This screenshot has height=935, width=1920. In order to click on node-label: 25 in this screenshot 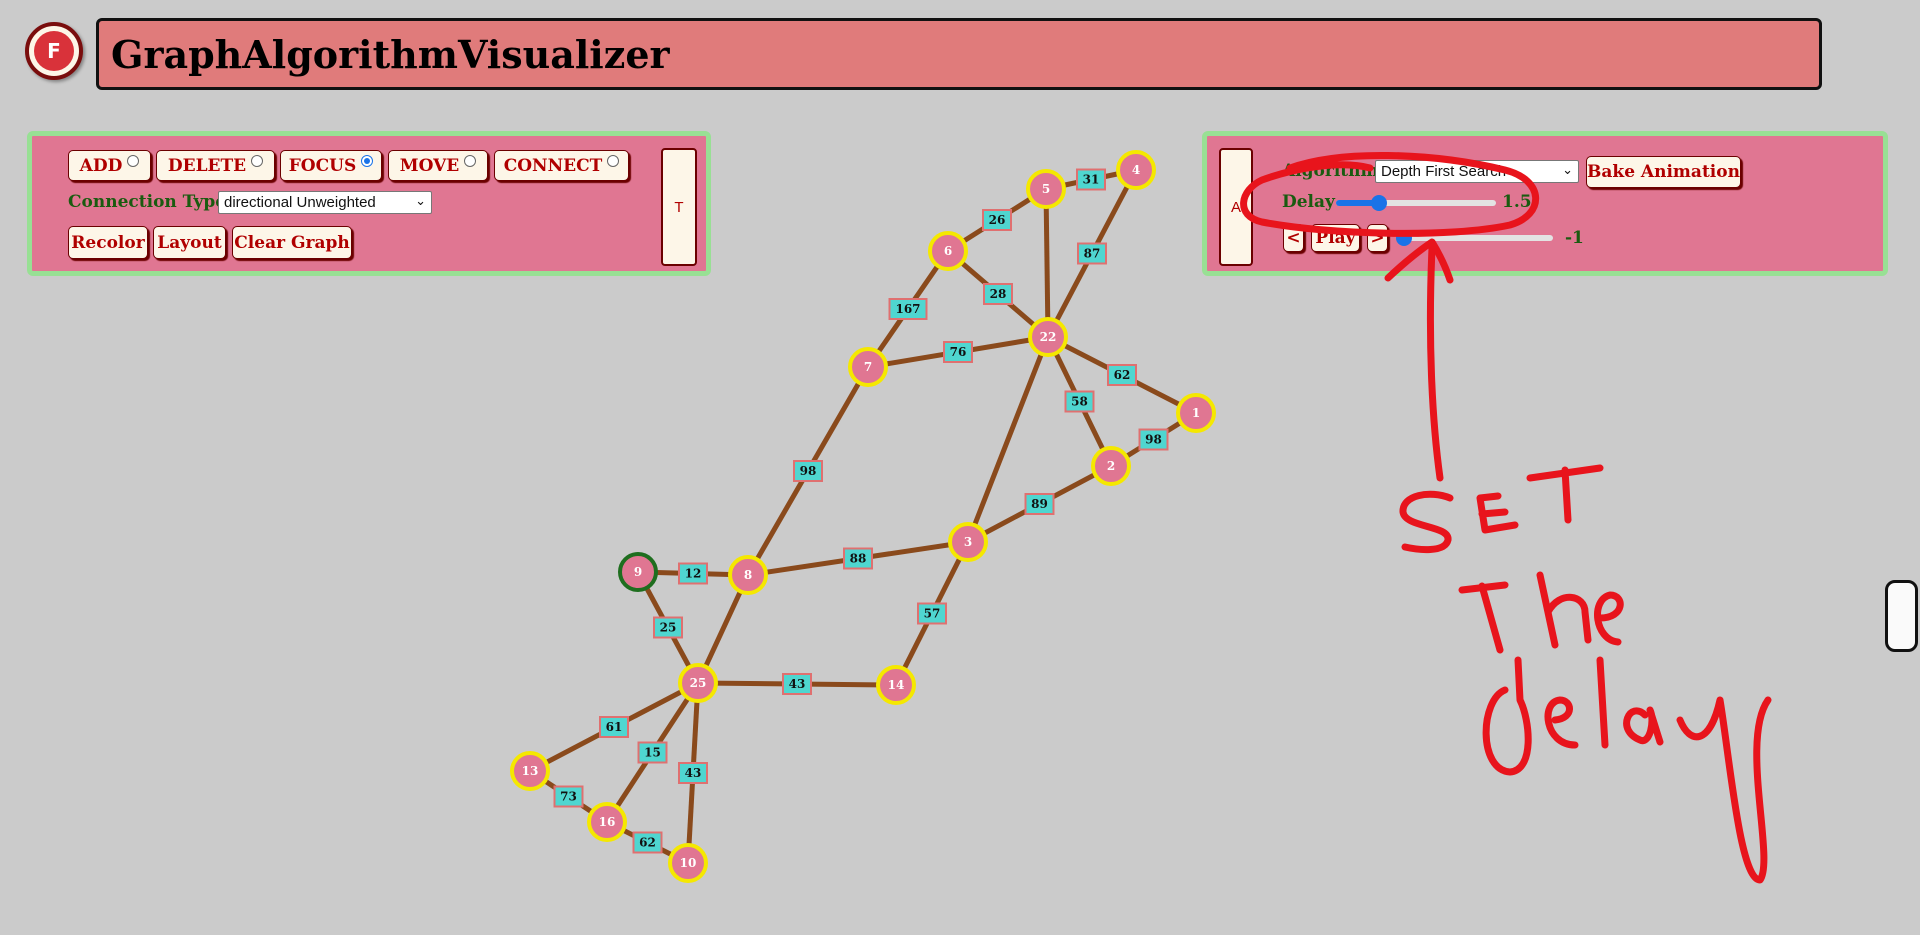, I will do `click(698, 683)`.